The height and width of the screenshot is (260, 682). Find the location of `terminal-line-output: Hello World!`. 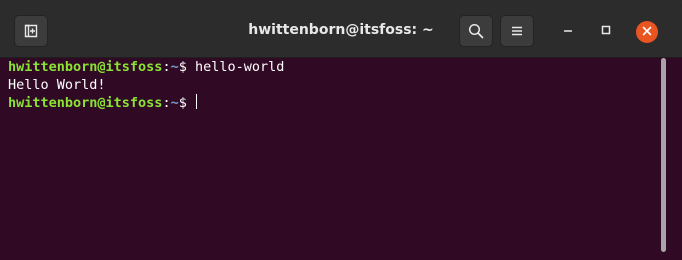

terminal-line-output: Hello World! is located at coordinates (57, 85).